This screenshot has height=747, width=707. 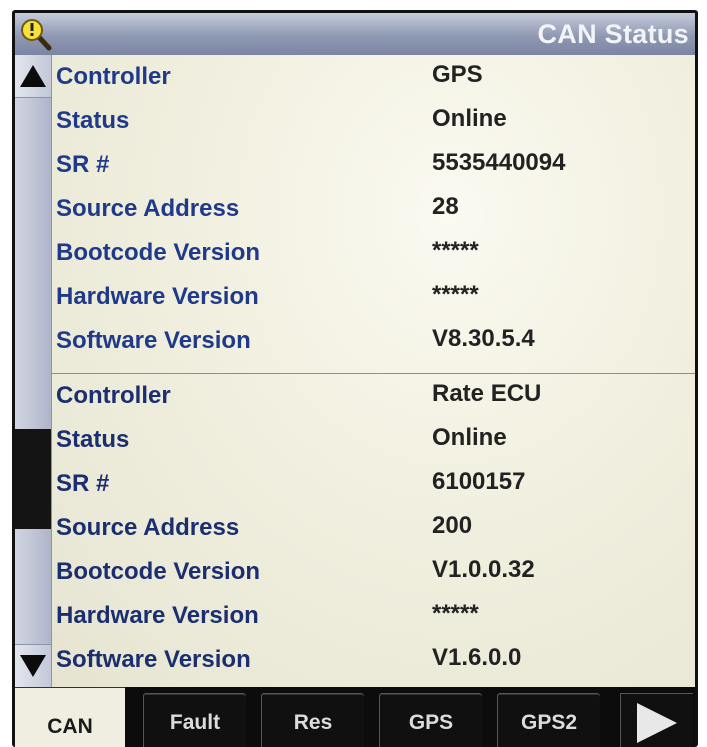 What do you see at coordinates (33, 371) in the screenshot?
I see `scrollbar` at bounding box center [33, 371].